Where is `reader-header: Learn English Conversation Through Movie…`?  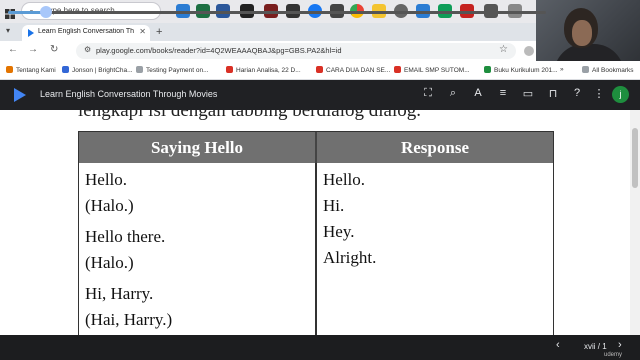
reader-header: Learn English Conversation Through Movie… is located at coordinates (320, 95).